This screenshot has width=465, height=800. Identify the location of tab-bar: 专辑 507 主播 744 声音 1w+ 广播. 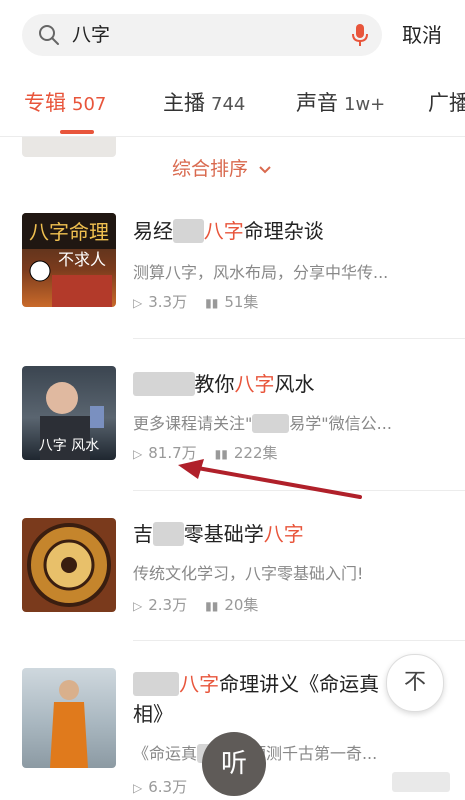
(232, 103).